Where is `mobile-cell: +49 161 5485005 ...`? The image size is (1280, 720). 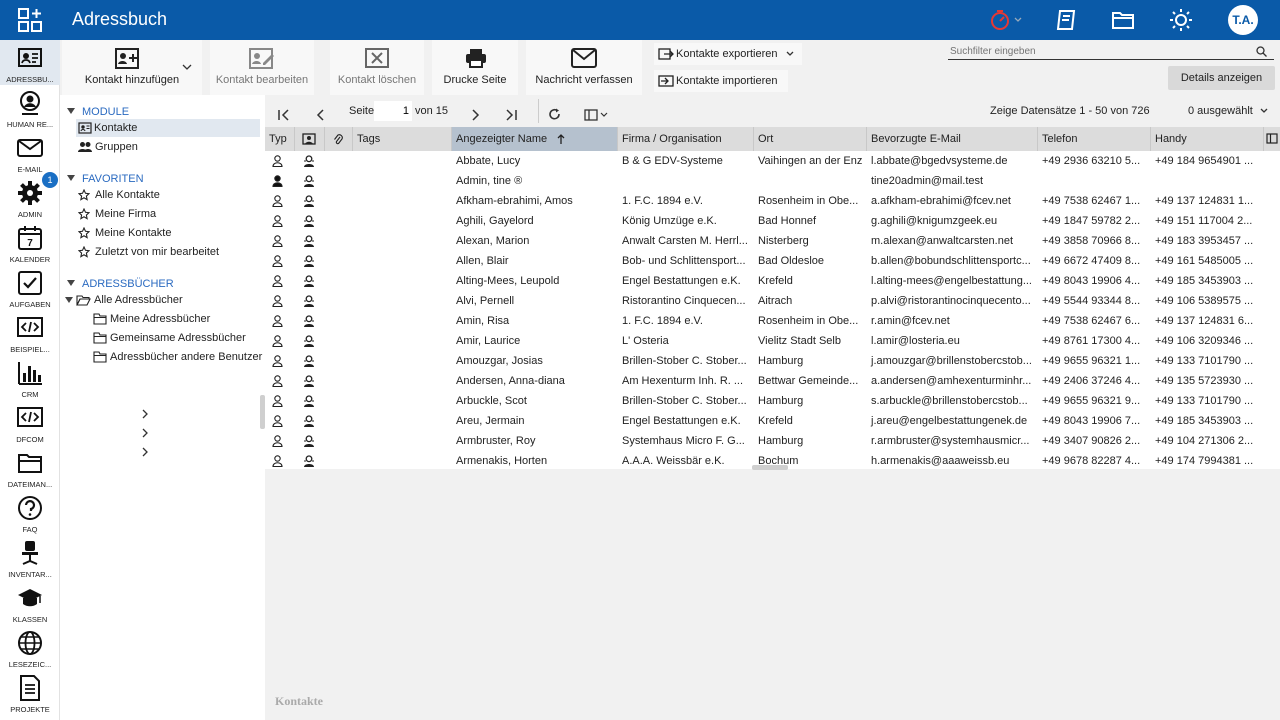
mobile-cell: +49 161 5485005 ... is located at coordinates (1207, 261).